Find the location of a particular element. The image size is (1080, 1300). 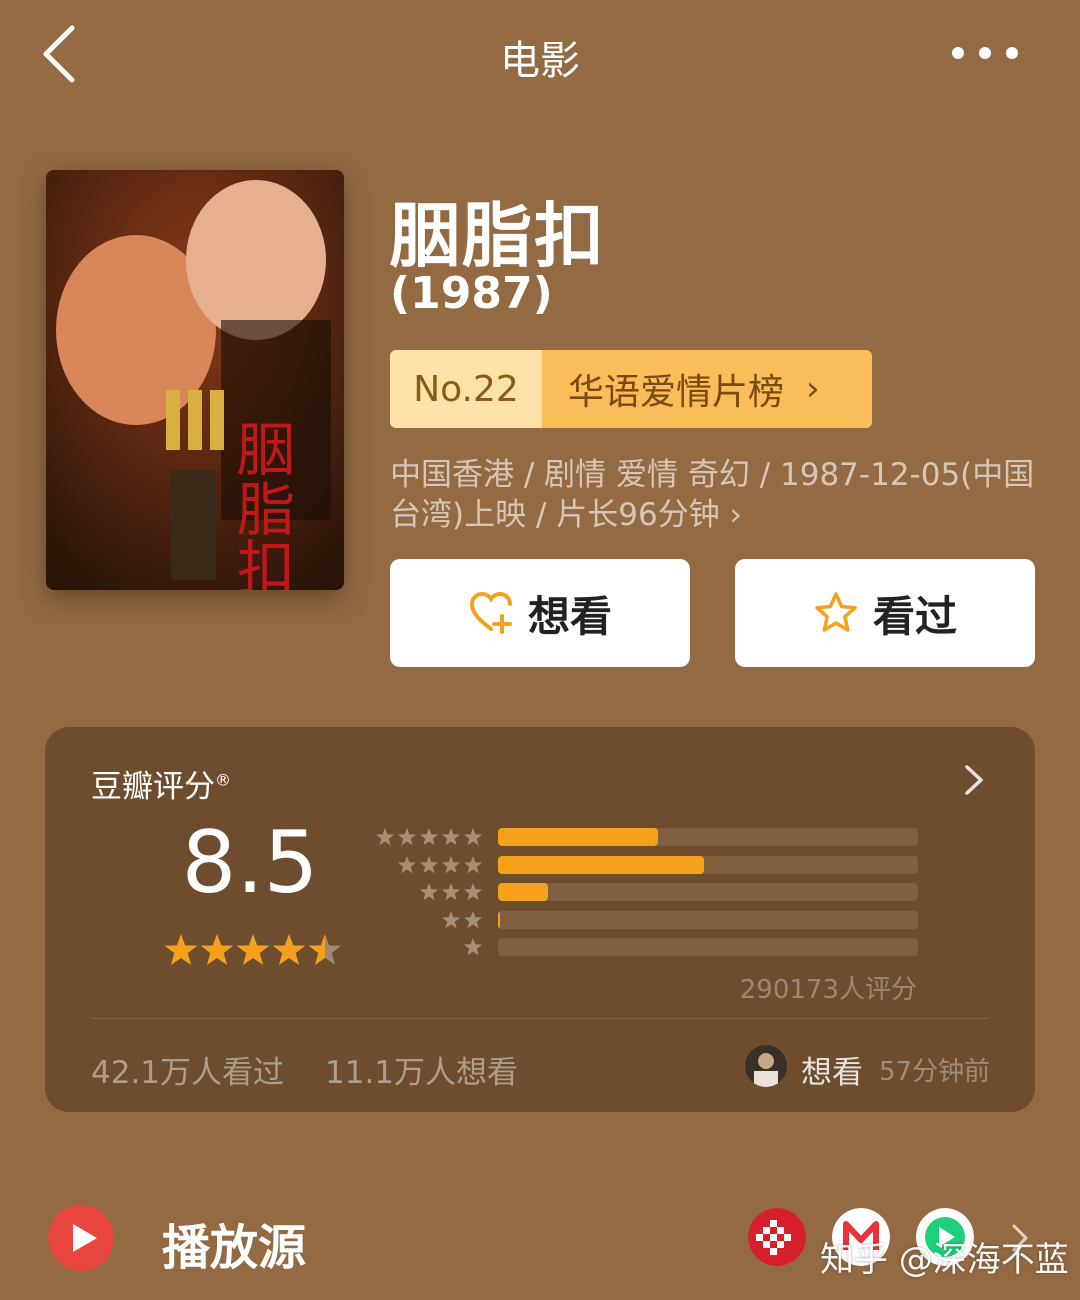

registered-mark: ® is located at coordinates (223, 780).